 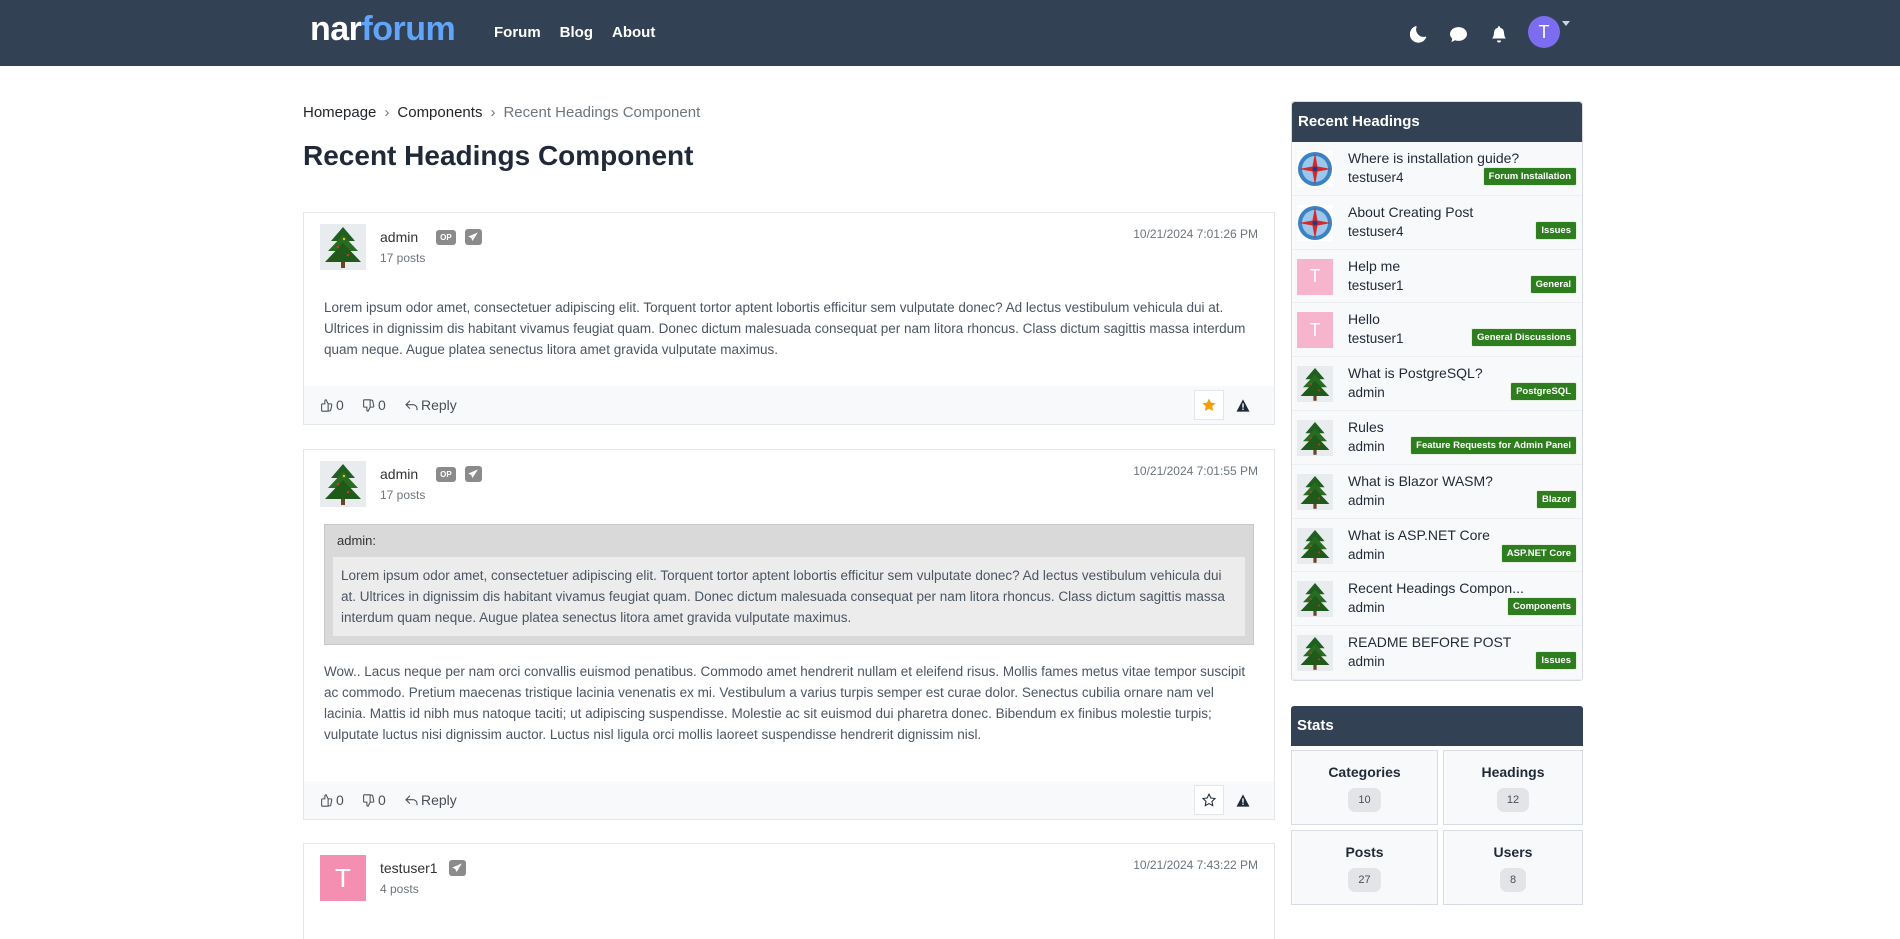 What do you see at coordinates (1529, 176) in the screenshot?
I see `category-badge: Forum Installation` at bounding box center [1529, 176].